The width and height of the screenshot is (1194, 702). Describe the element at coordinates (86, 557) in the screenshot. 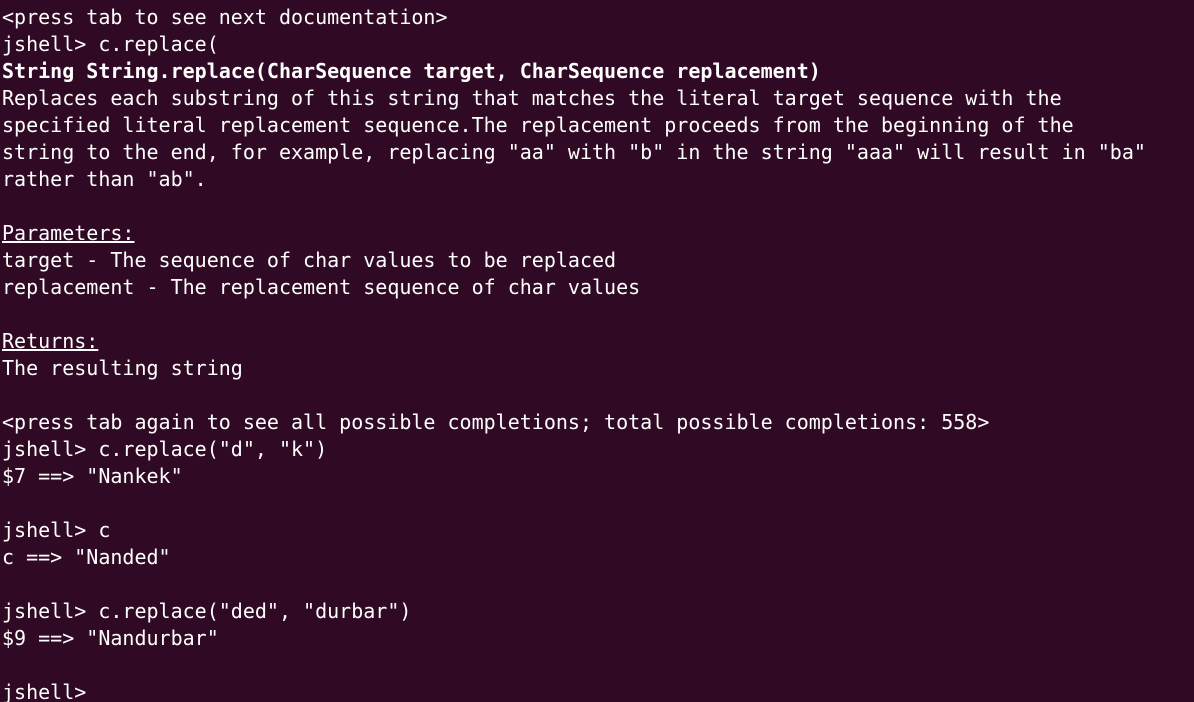

I see `output-line: c ==> "Nanded"` at that location.